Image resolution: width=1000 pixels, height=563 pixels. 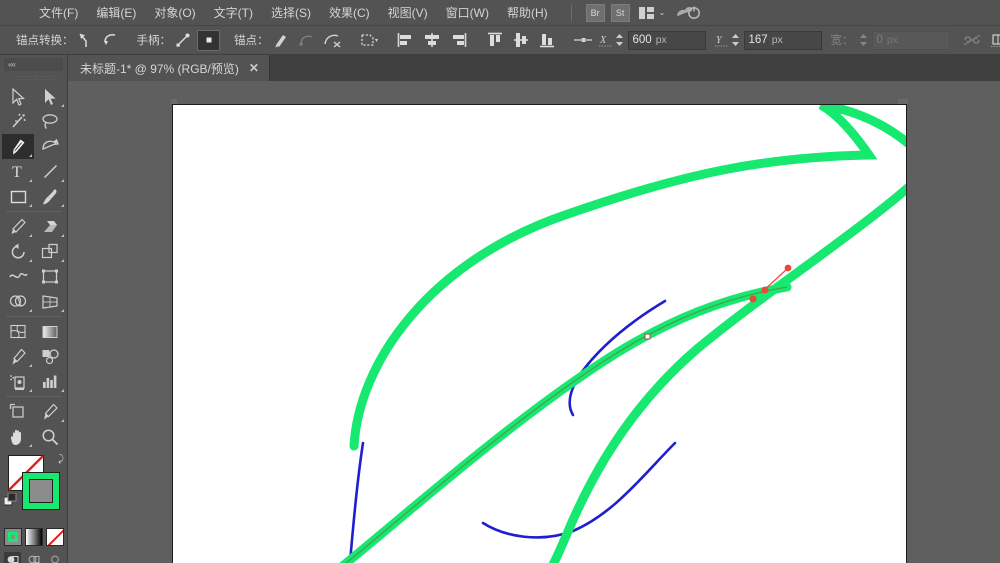 I want to click on pencil-tool, so click(x=18, y=226).